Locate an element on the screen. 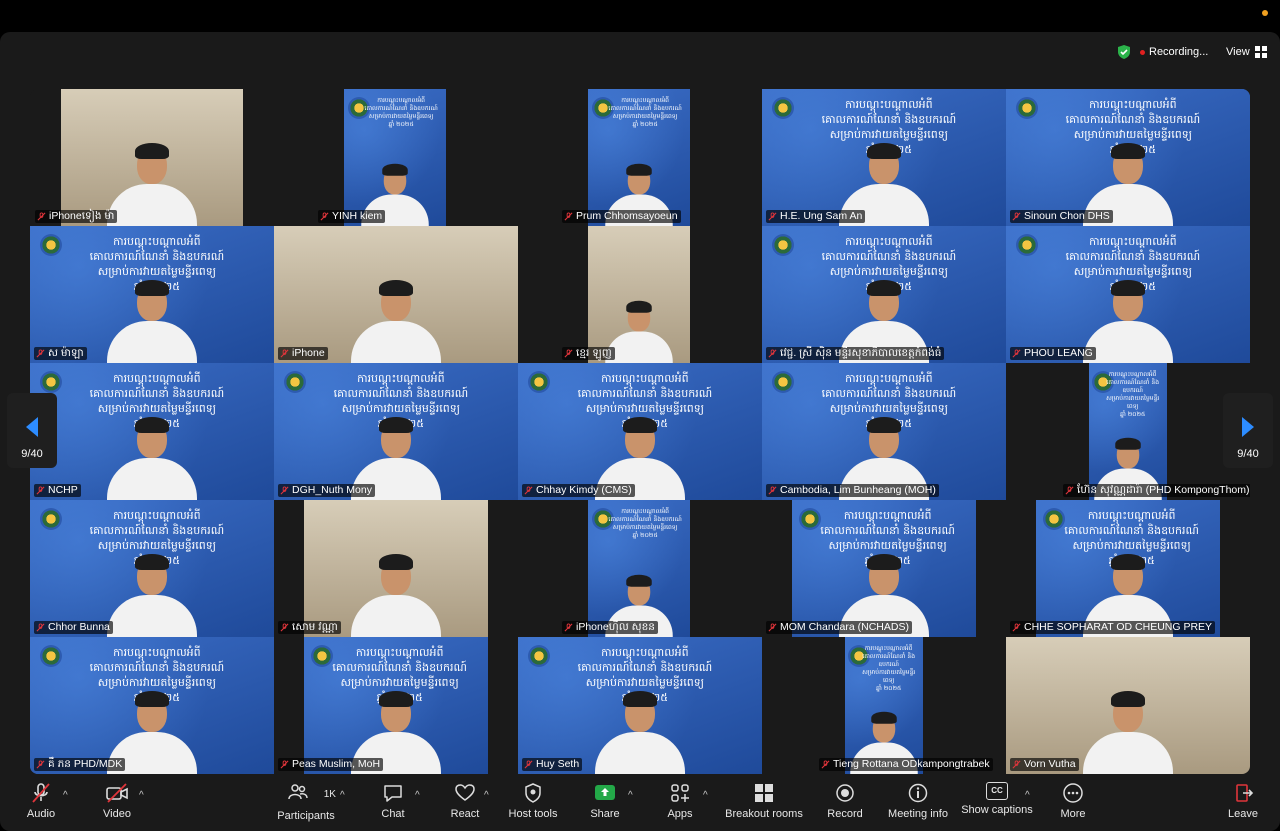 The image size is (1280, 831). record-button: Record is located at coordinates (845, 801).